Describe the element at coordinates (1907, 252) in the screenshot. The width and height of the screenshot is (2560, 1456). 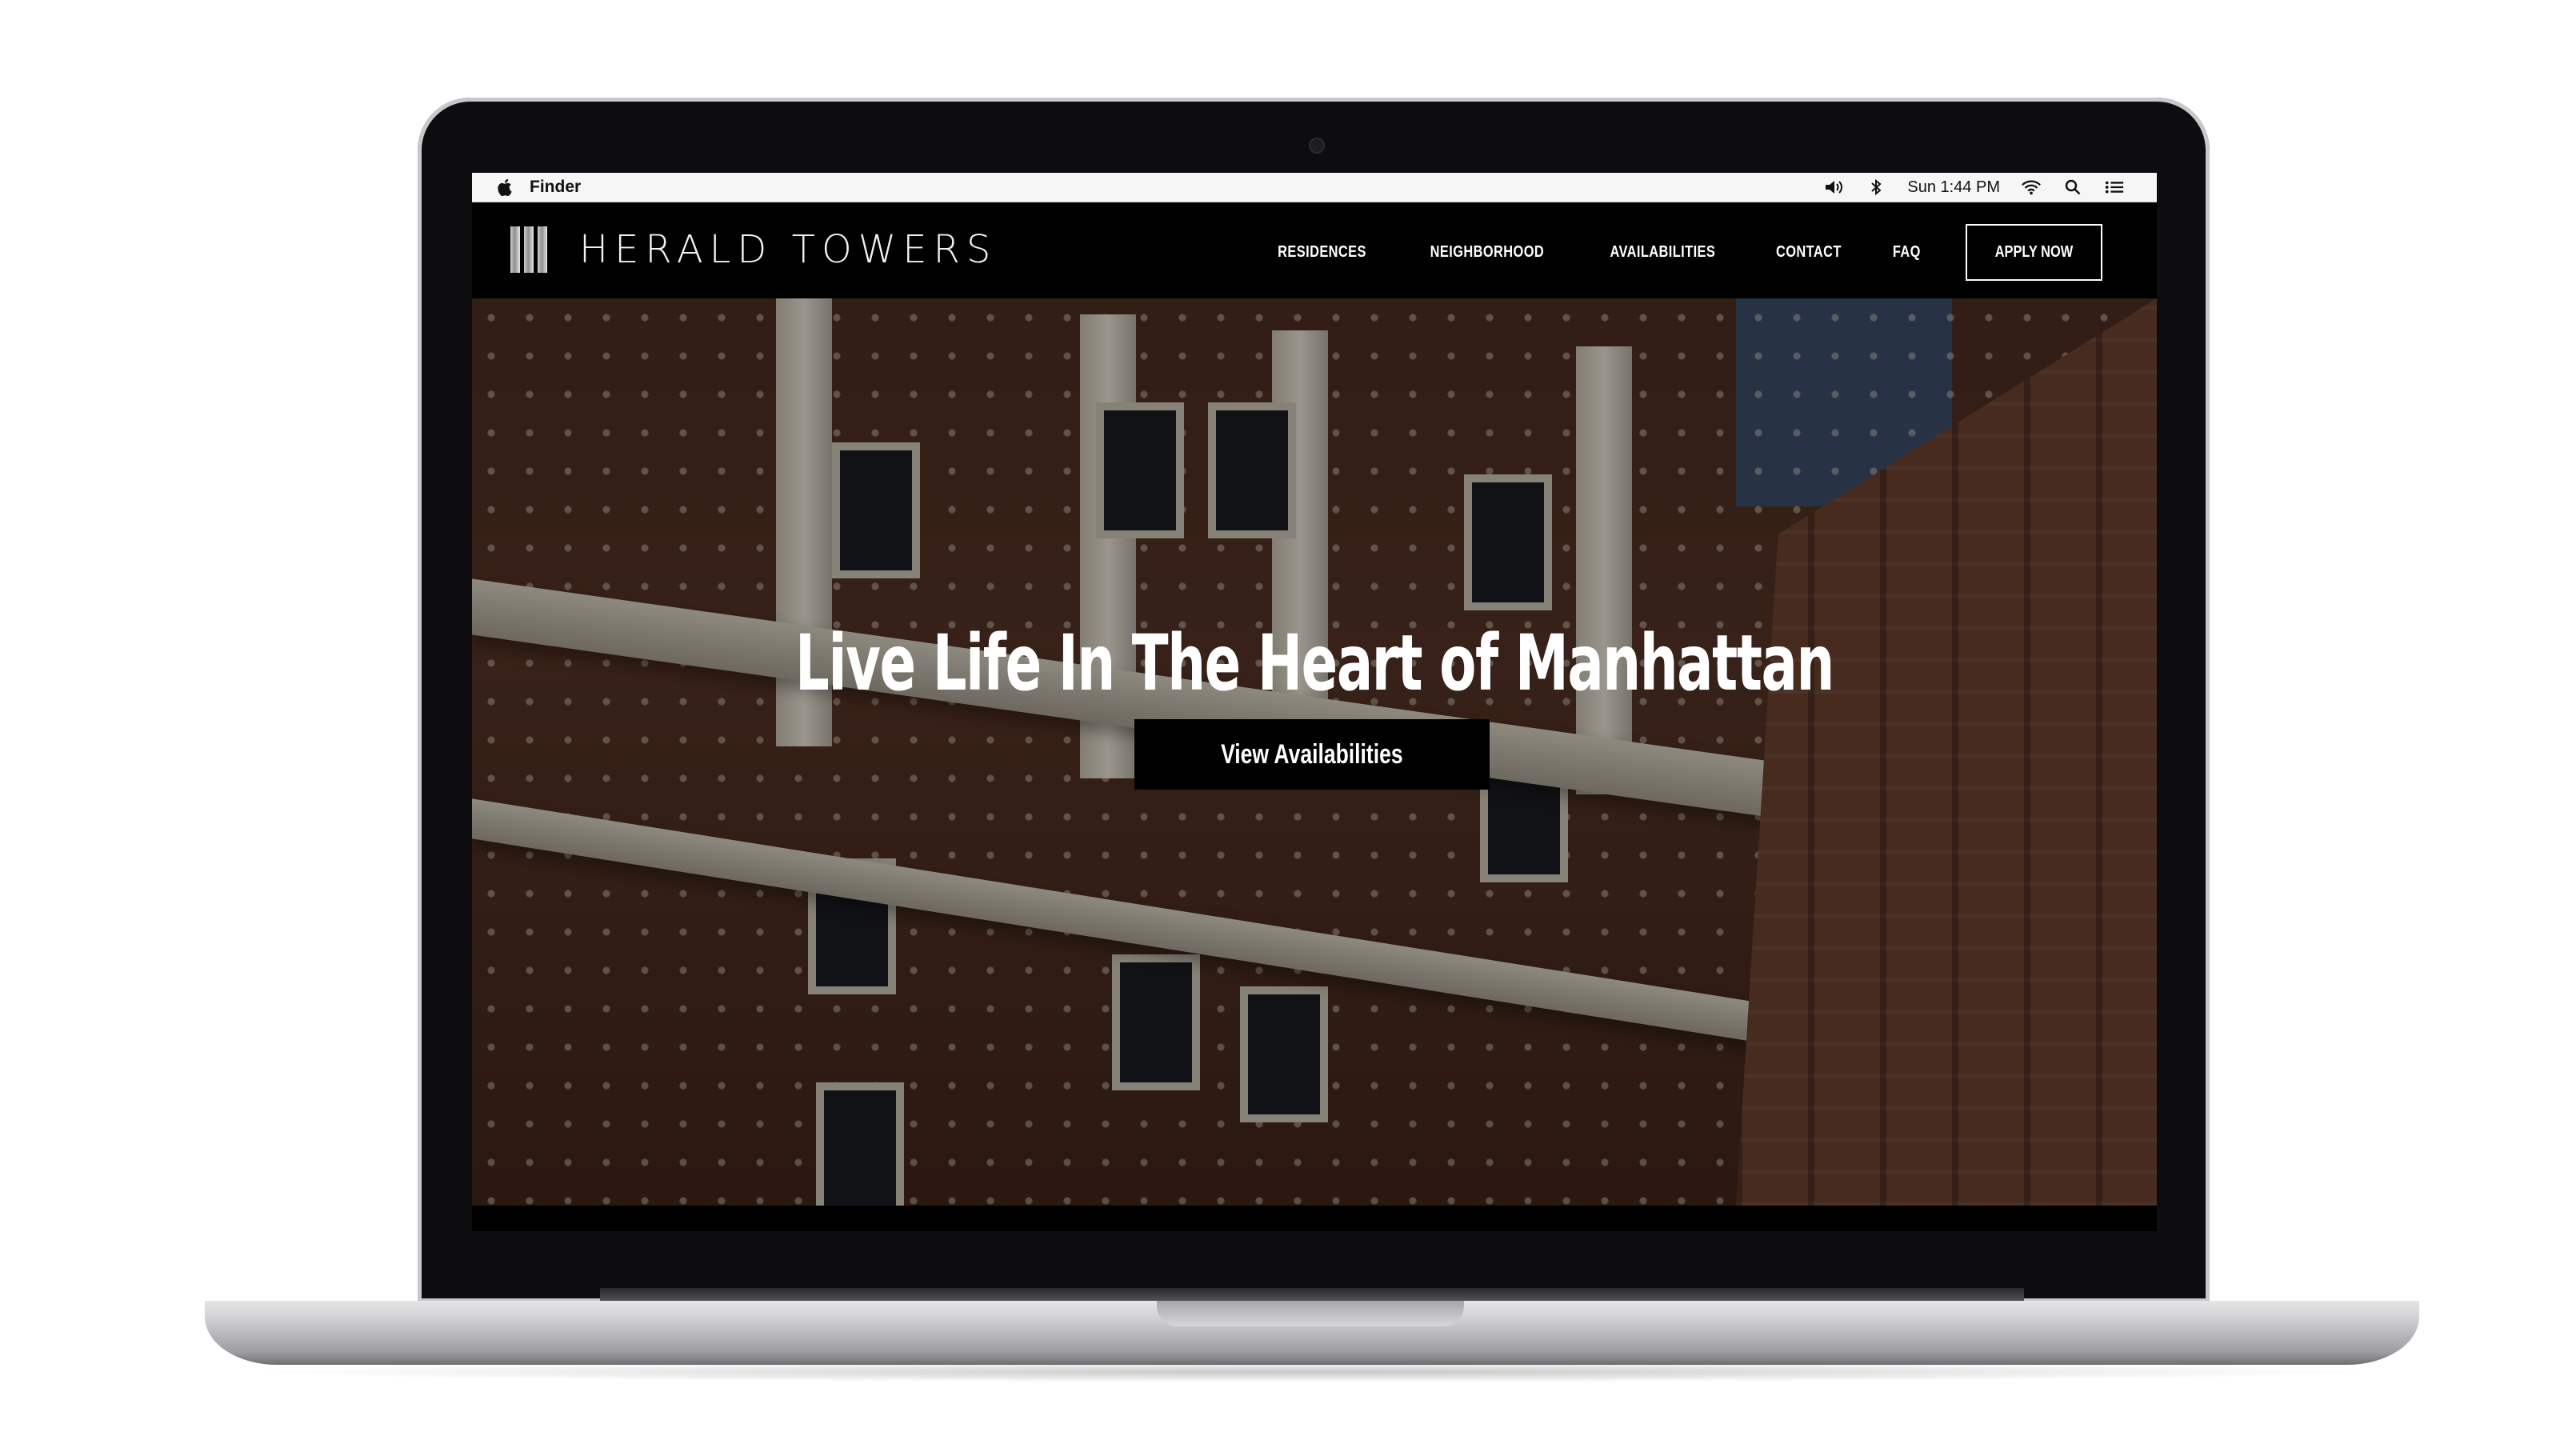
I see `nav-faq: FAQ` at that location.